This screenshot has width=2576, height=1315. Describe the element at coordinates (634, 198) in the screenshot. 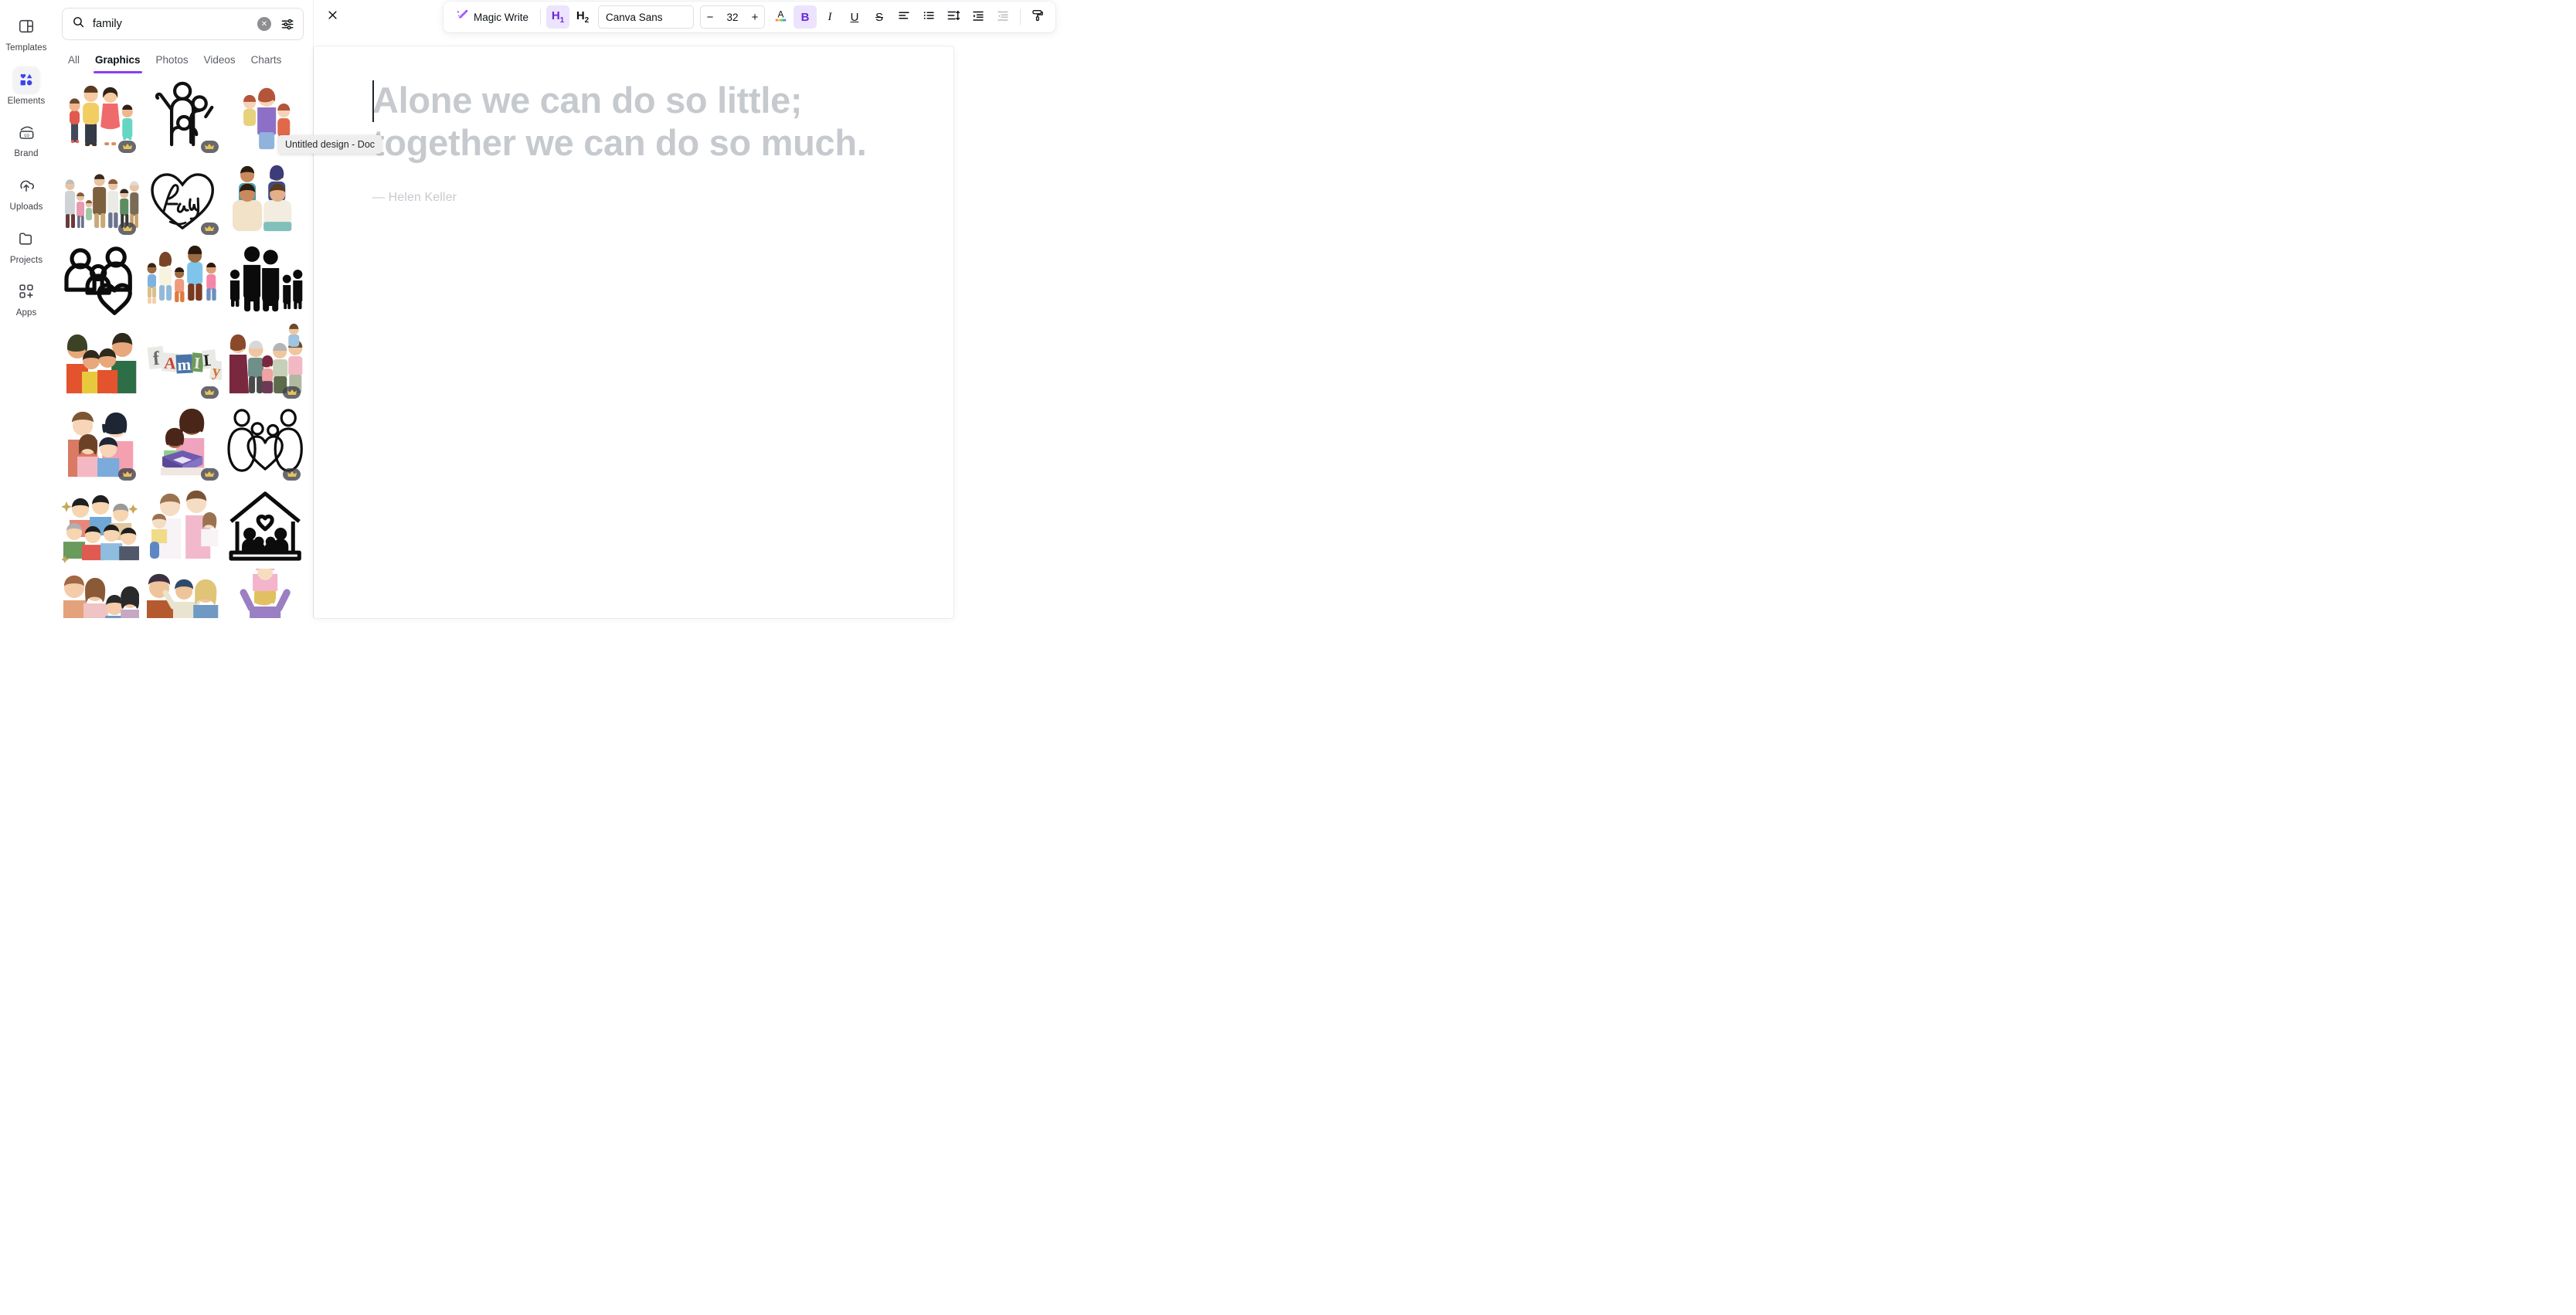

I see `document-attribution: — Helen Keller` at that location.